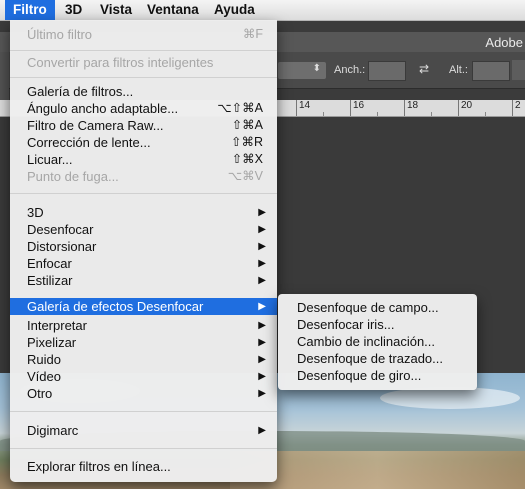 The height and width of the screenshot is (489, 525). Describe the element at coordinates (350, 70) in the screenshot. I see `width-label: Anch.:` at that location.